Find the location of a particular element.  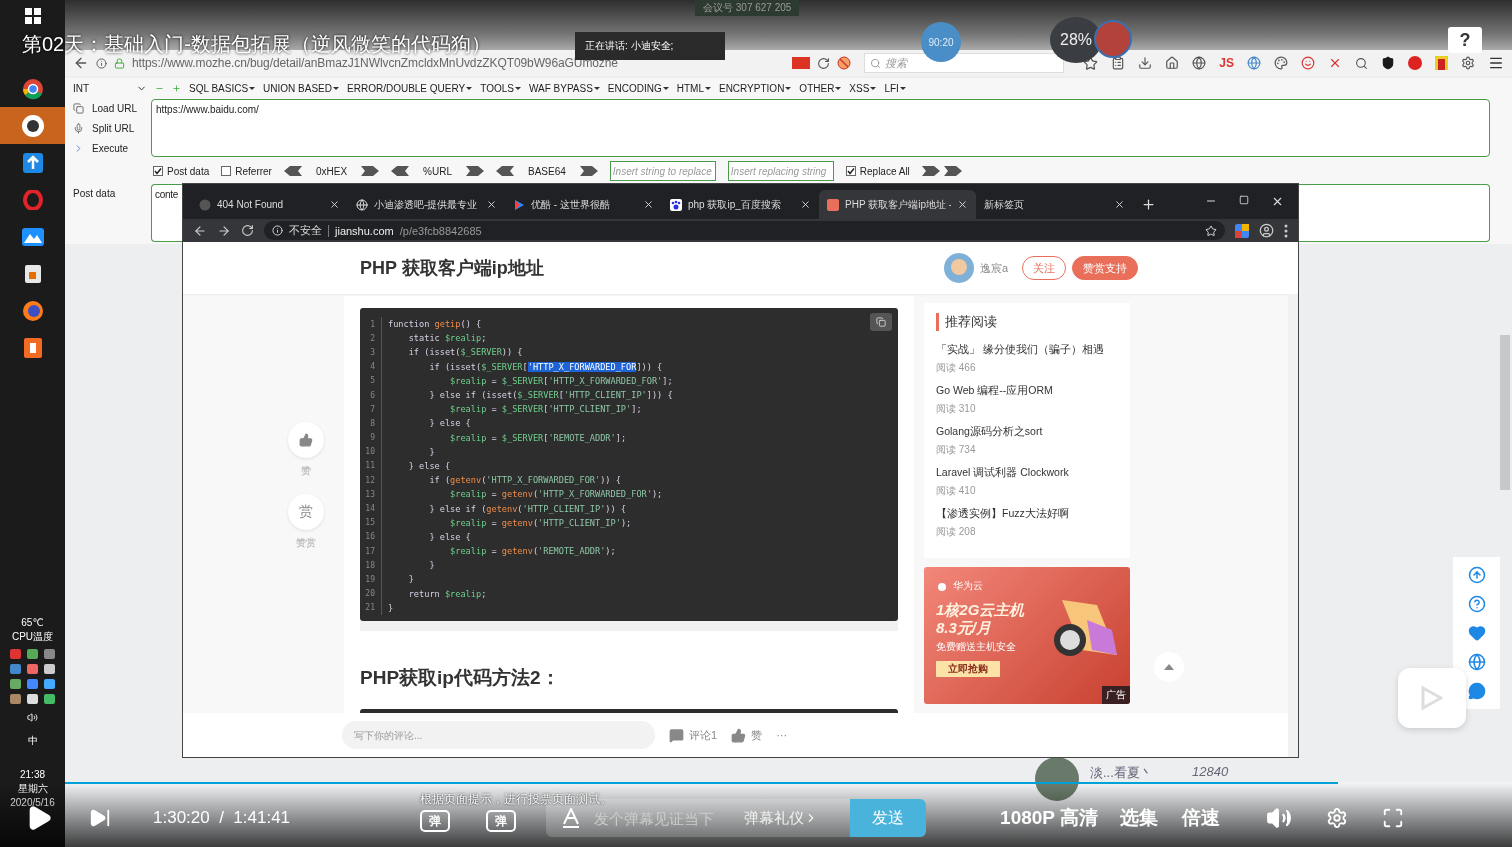

taskbar-app is located at coordinates (32, 125).